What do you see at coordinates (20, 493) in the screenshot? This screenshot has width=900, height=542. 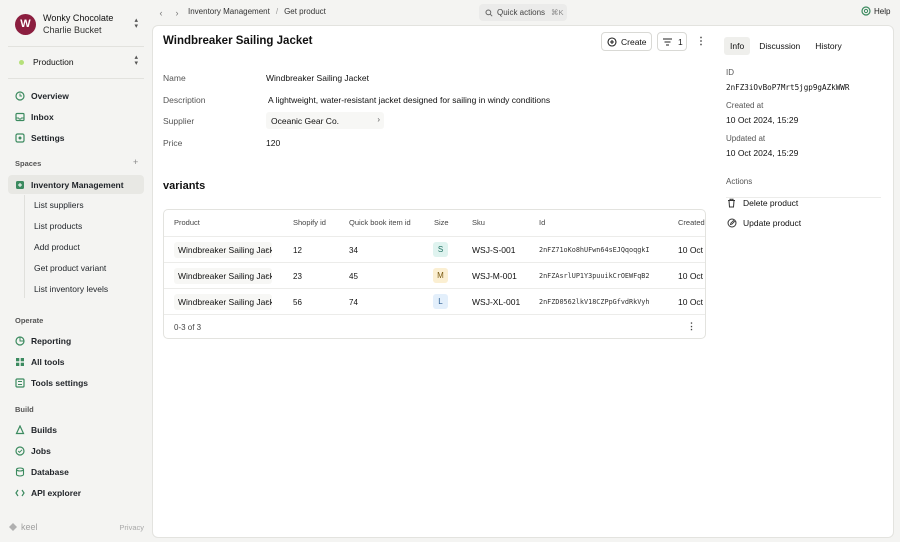 I see `api-explorer-icon` at bounding box center [20, 493].